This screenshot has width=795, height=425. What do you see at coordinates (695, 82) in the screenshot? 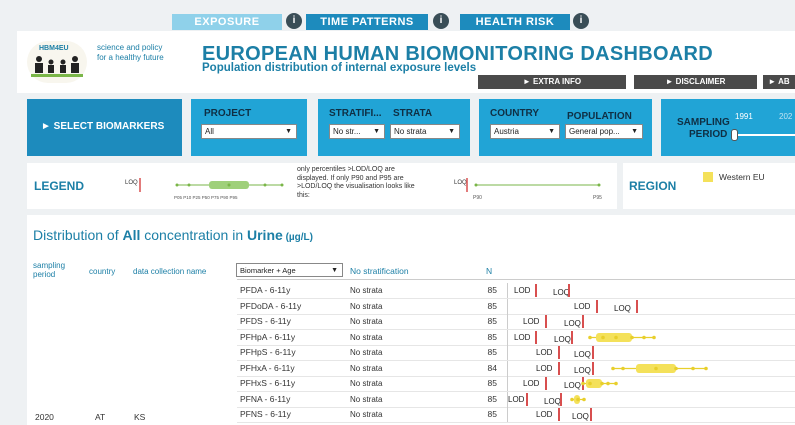
I see `disclaimer-button: ► DISCLAIMER` at bounding box center [695, 82].